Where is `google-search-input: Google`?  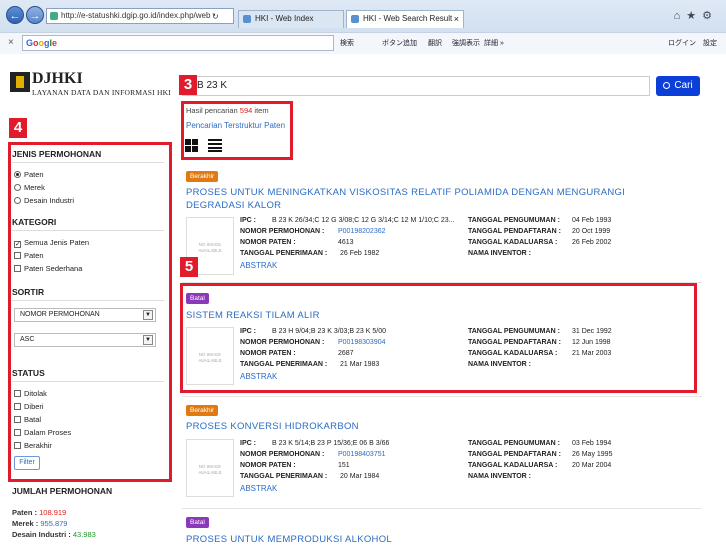
google-search-input: Google is located at coordinates (178, 43).